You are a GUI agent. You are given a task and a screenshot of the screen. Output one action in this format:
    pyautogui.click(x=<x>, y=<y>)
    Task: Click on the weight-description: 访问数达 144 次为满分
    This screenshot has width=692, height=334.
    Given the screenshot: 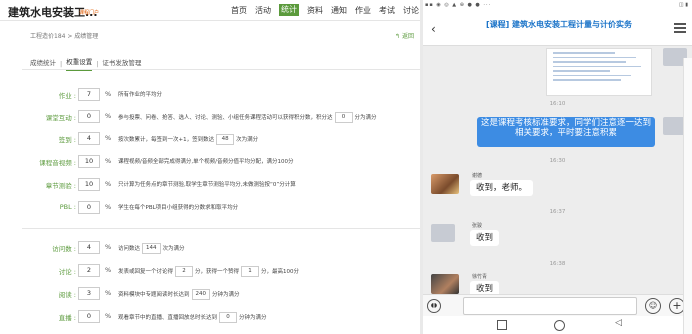 What is the action you would take?
    pyautogui.click(x=151, y=248)
    